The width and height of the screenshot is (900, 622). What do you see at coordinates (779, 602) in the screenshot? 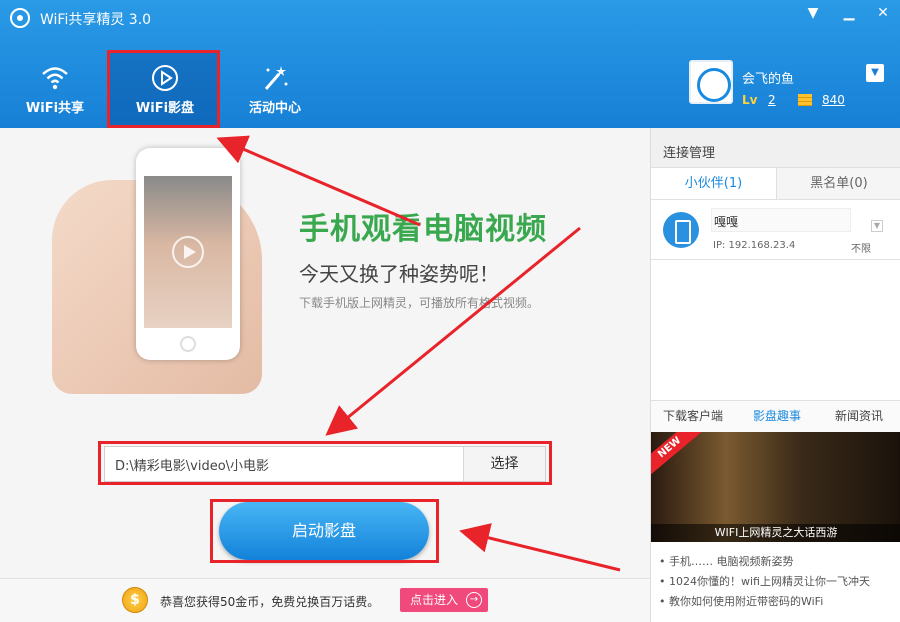
I see `list-item: • 教你如何使用附近带密码的WiFi` at bounding box center [779, 602].